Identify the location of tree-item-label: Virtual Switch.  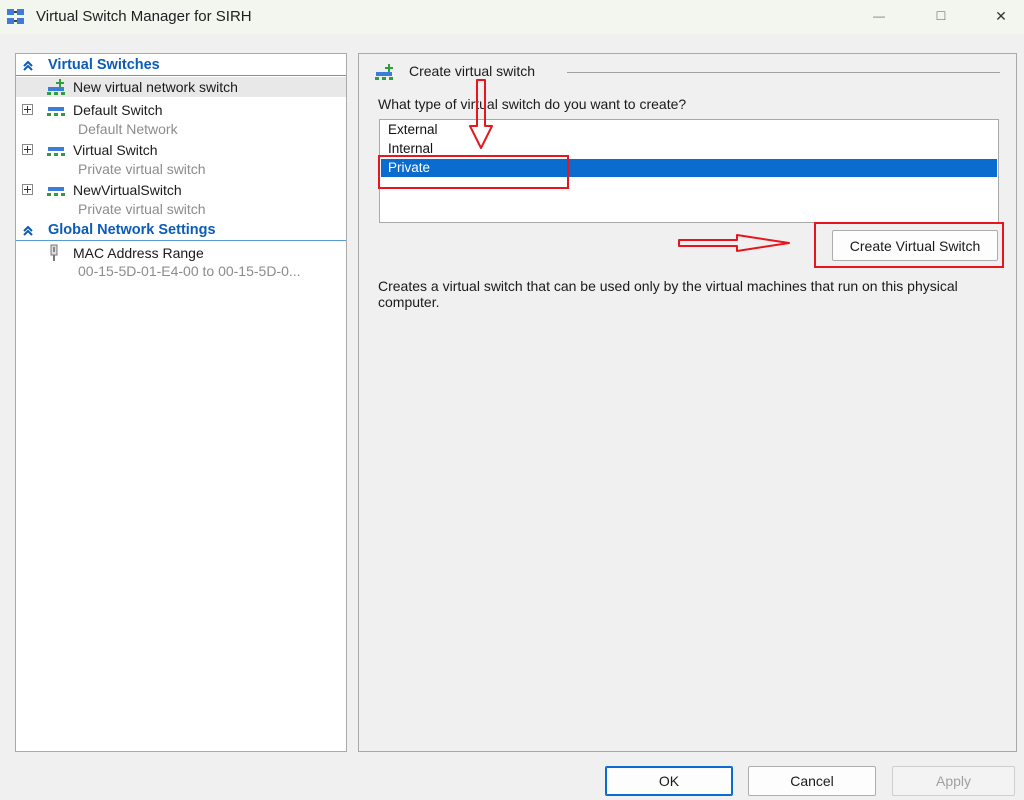
(115, 150).